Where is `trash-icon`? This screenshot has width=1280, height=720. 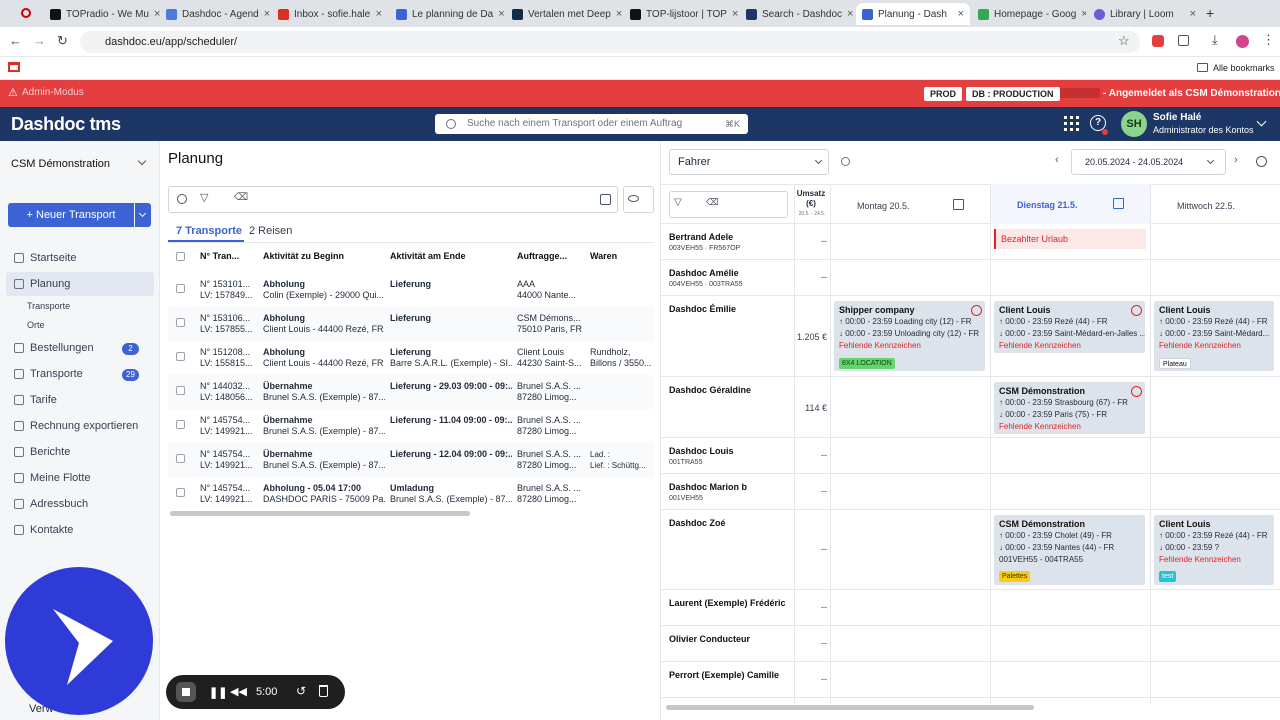 trash-icon is located at coordinates (323, 691).